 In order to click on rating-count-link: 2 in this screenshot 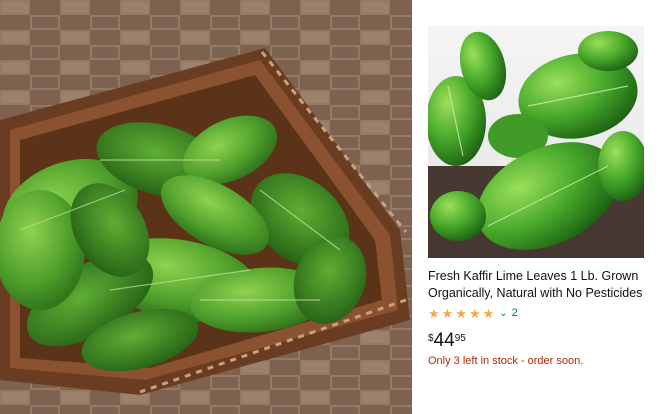, I will do `click(515, 313)`.